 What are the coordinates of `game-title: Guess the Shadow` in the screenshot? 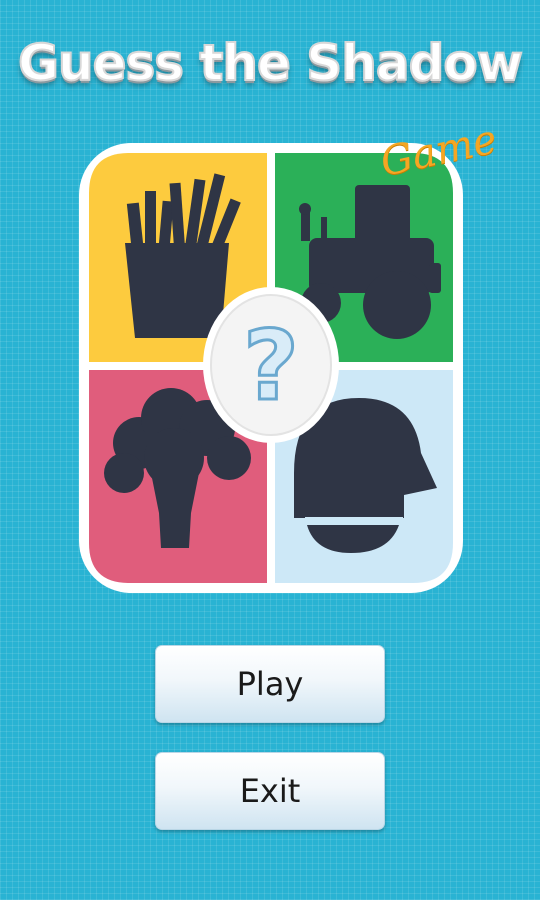 It's located at (270, 63).